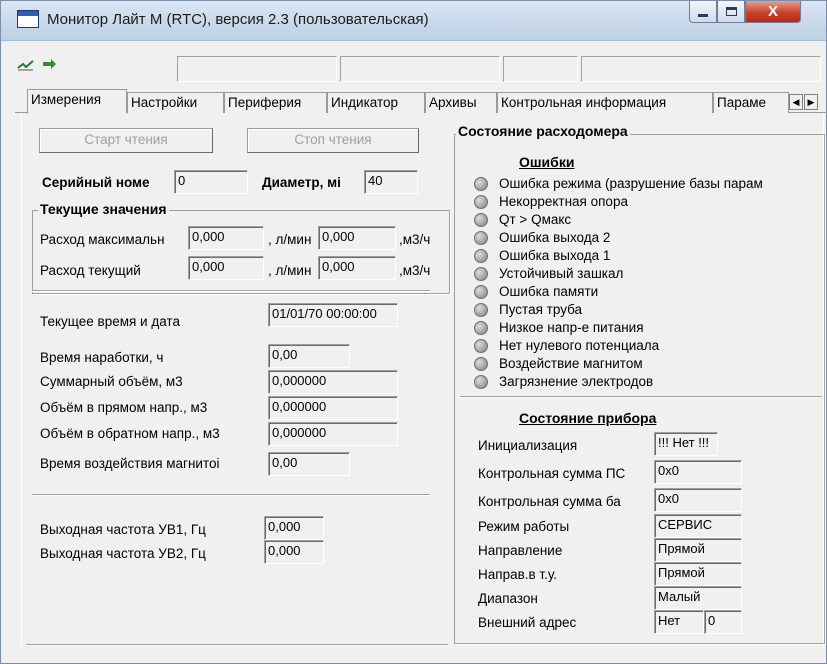  Describe the element at coordinates (520, 550) in the screenshot. I see `direction-label: Направление` at that location.